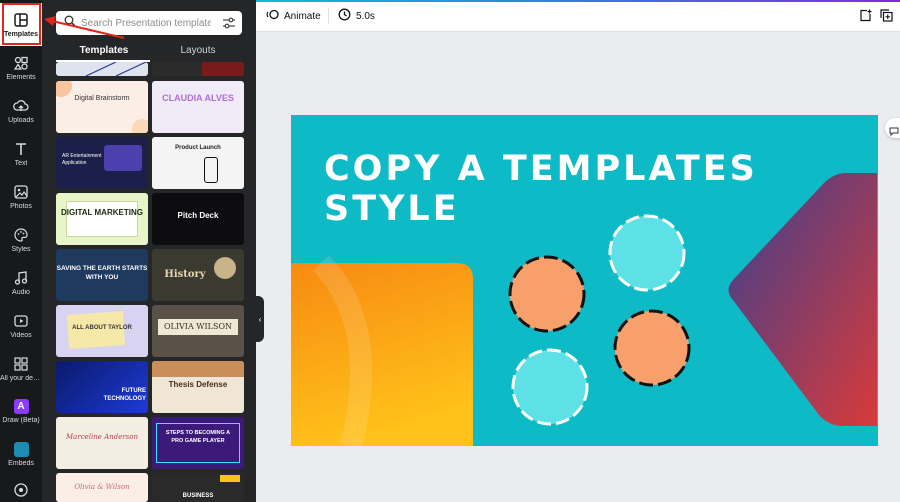  Describe the element at coordinates (302, 16) in the screenshot. I see `animate-label: Animate` at that location.